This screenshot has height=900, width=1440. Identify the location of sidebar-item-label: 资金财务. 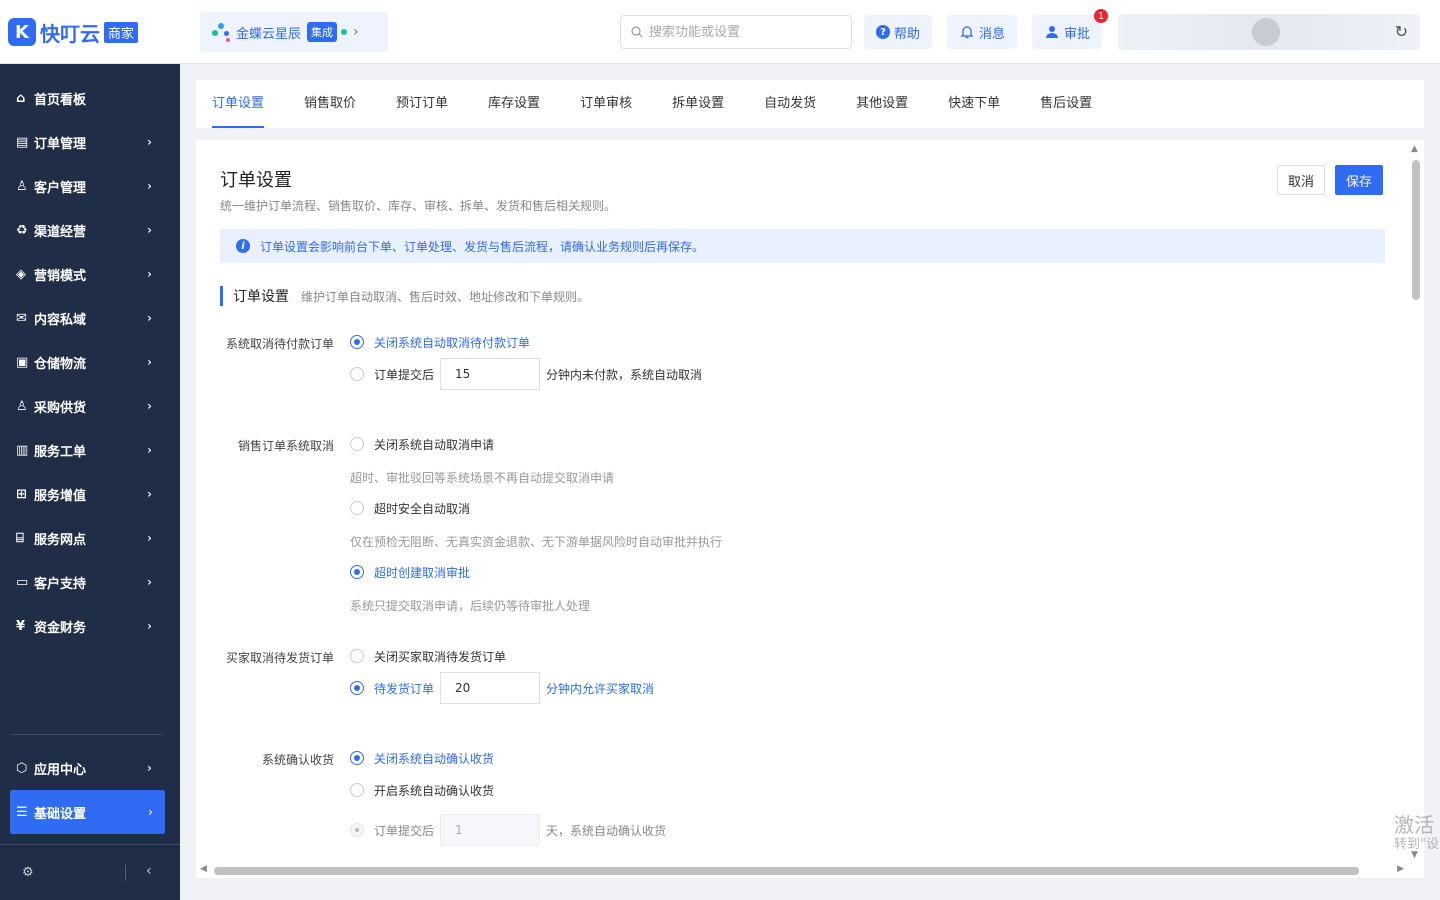
(60, 628).